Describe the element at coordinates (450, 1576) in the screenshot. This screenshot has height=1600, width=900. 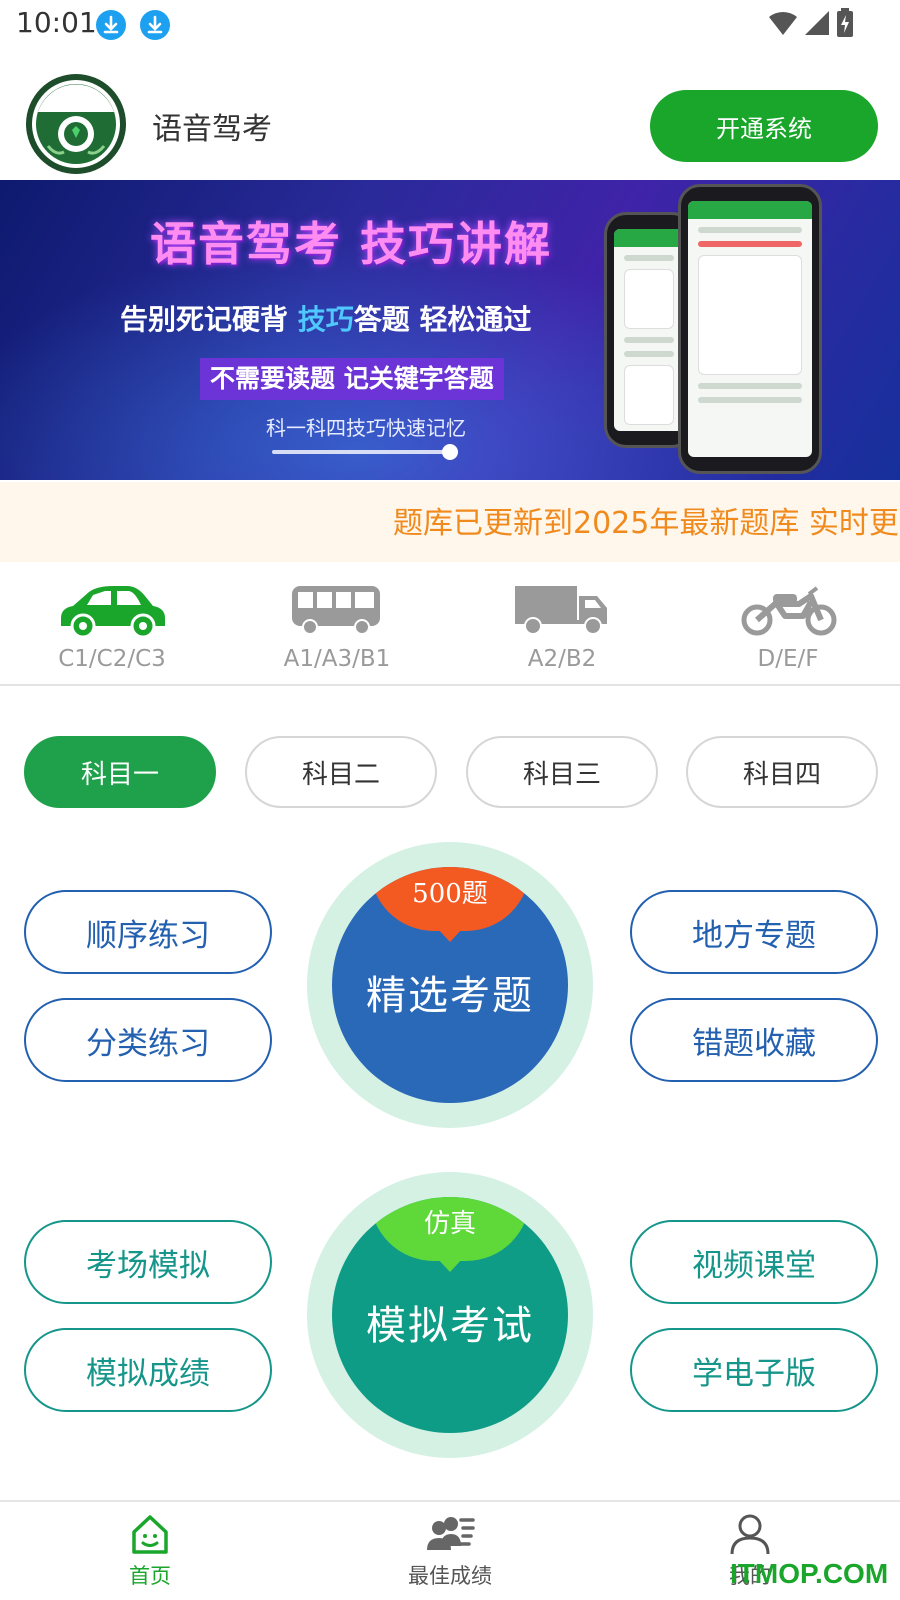
I see `nav-label: 最佳成绩` at that location.